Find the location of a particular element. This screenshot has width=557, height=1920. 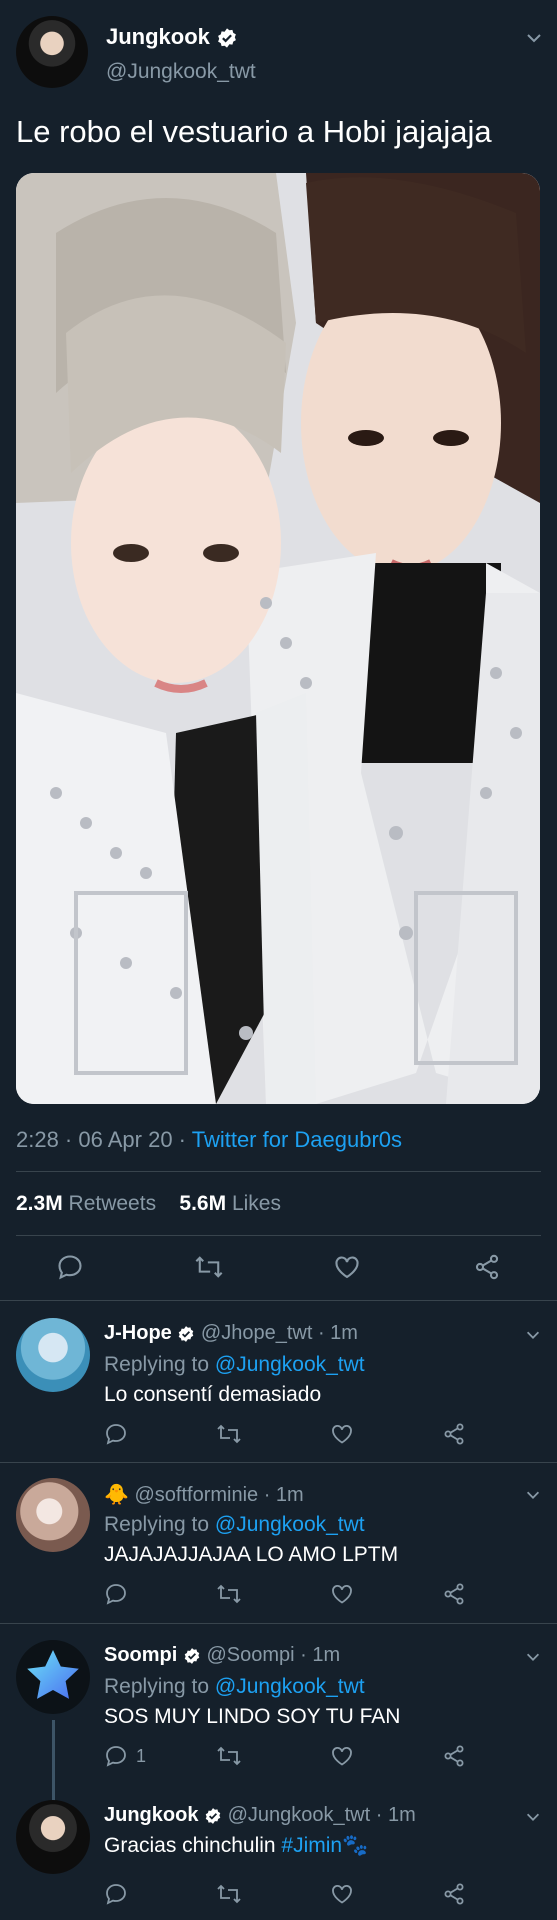

reply-author-name: Soompi is located at coordinates (140, 1655).